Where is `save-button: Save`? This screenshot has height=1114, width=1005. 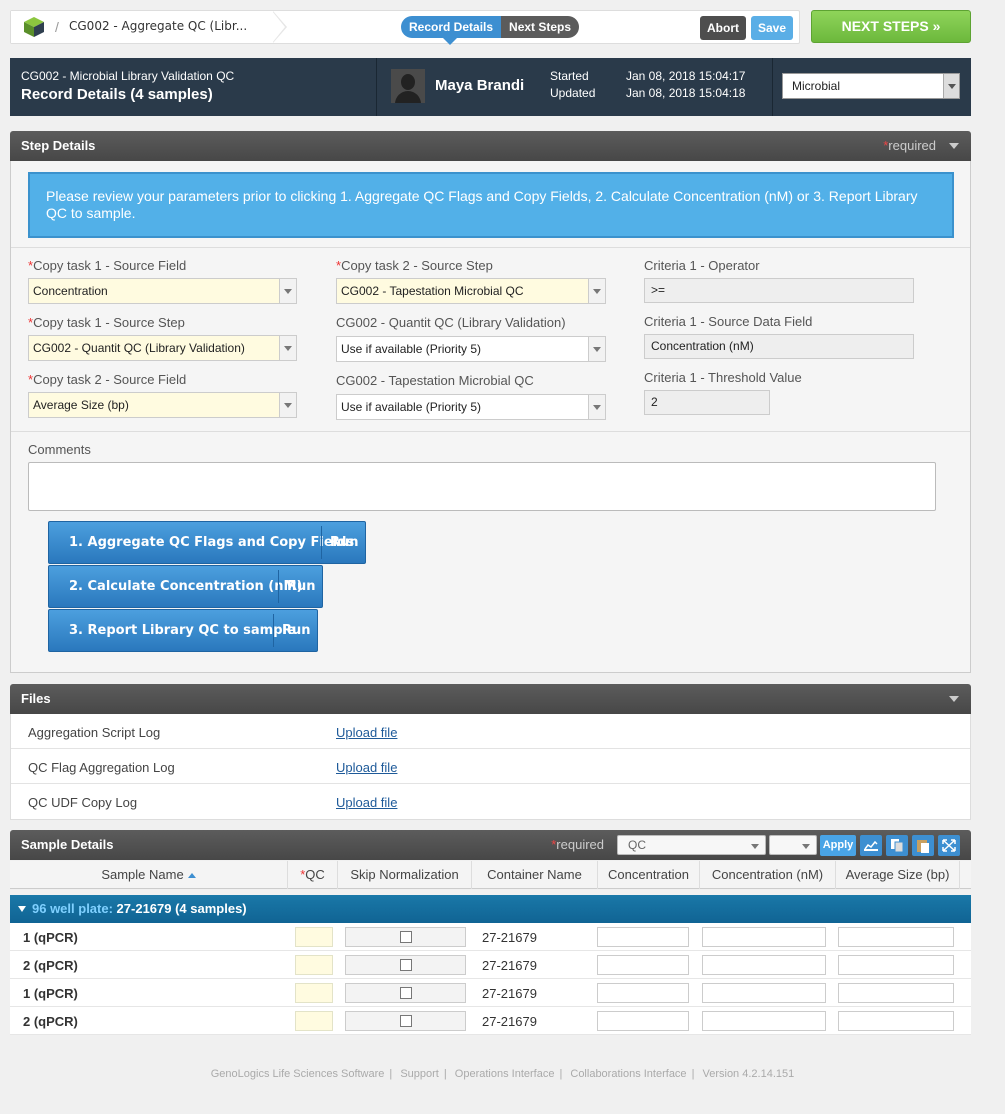
save-button: Save is located at coordinates (772, 28).